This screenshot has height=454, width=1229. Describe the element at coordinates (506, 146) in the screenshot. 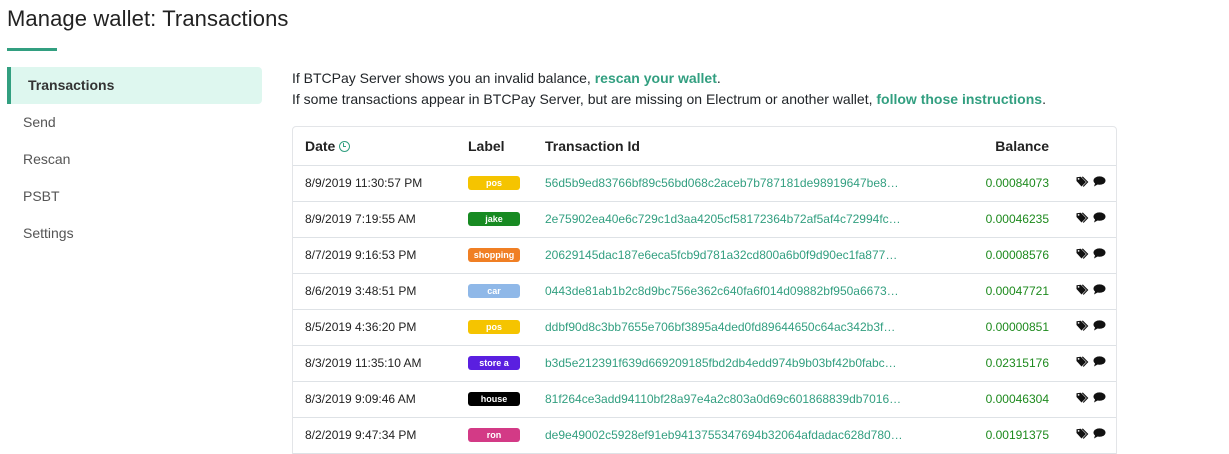

I see `label-column-header: Label` at that location.